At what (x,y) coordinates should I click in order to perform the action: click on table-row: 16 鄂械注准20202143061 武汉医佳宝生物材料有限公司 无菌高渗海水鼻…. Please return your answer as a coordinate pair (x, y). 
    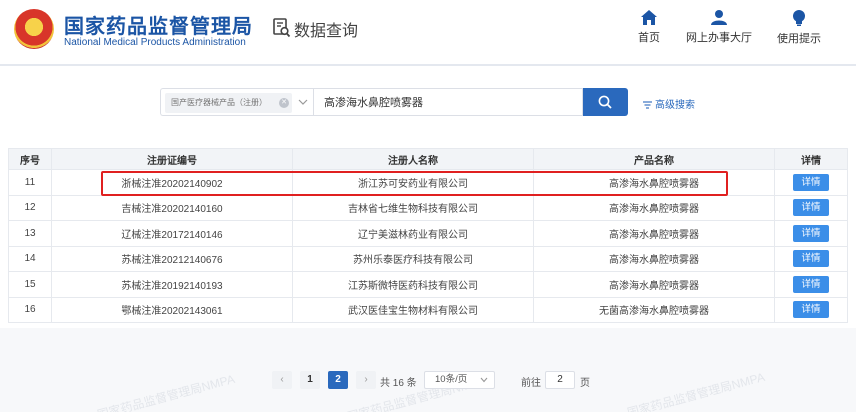
    Looking at the image, I should click on (428, 309).